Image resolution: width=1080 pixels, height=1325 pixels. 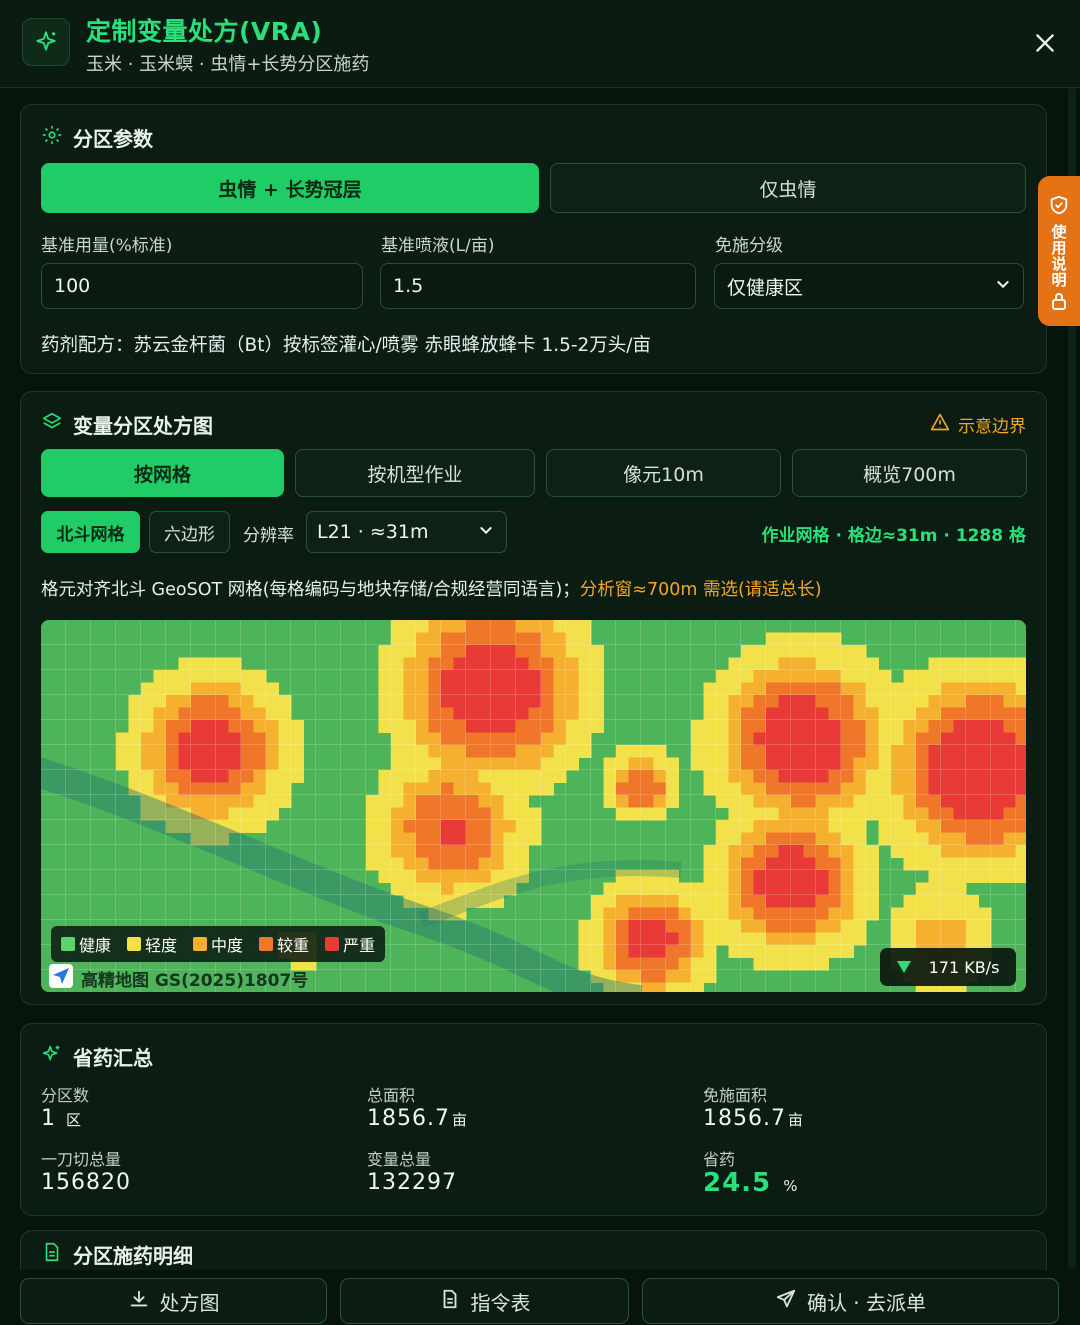 I want to click on dialog-title: 定制变量处方(VRA), so click(x=204, y=31).